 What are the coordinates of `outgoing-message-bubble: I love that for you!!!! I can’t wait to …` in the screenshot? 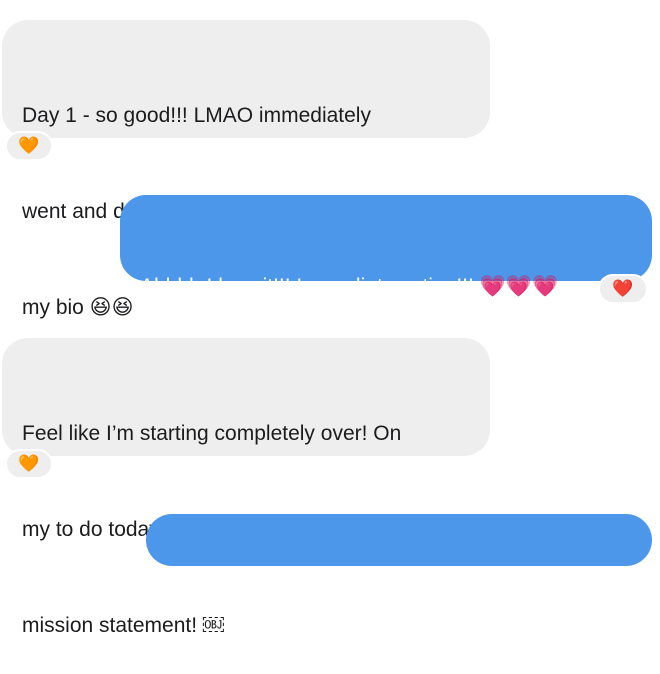 It's located at (399, 564).